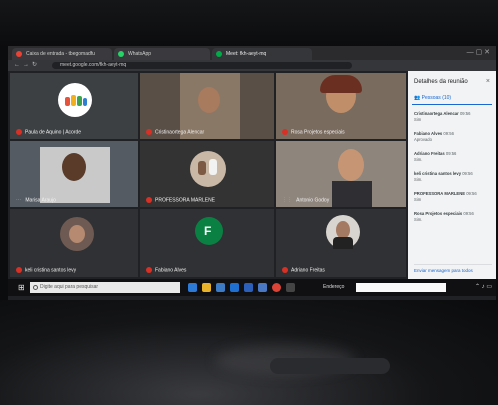 The height and width of the screenshot is (405, 498). What do you see at coordinates (341, 106) in the screenshot?
I see `participant-tile: Rosa Projetos especiais` at bounding box center [341, 106].